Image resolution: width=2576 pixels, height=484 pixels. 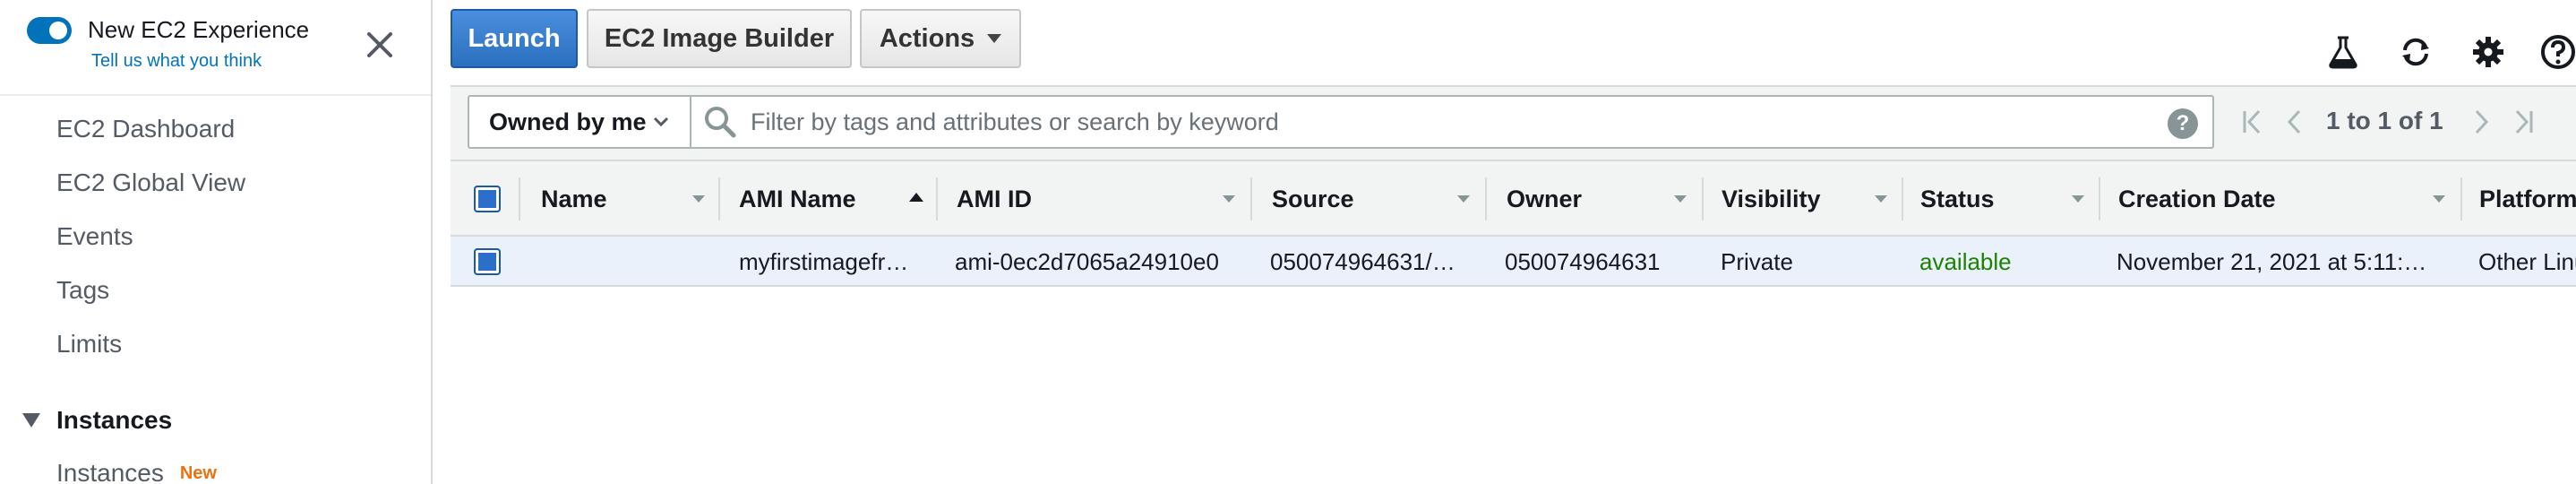 I want to click on sidebar-item-instances: Instances New, so click(x=136, y=471).